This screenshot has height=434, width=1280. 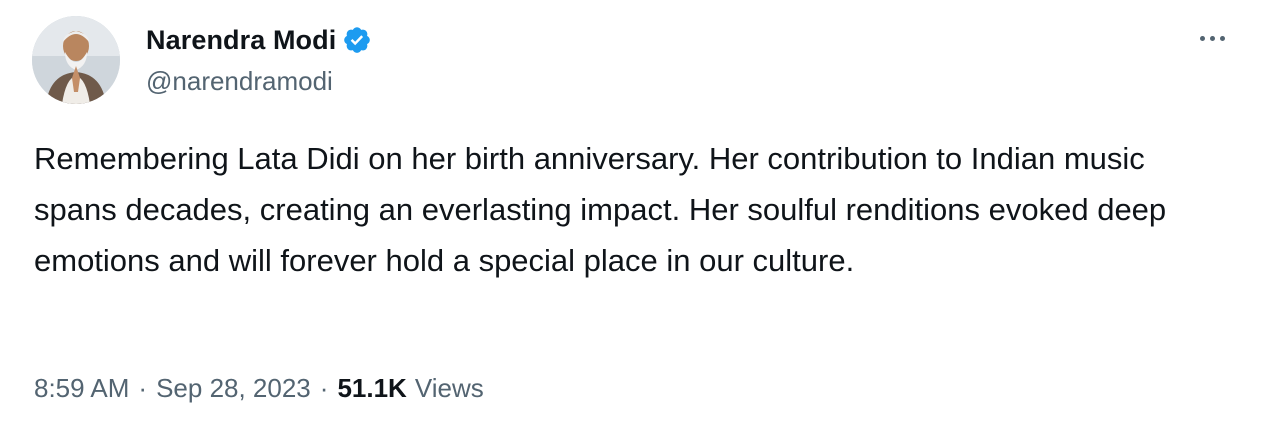 I want to click on author-name-row: Narendra Modi, so click(x=259, y=40).